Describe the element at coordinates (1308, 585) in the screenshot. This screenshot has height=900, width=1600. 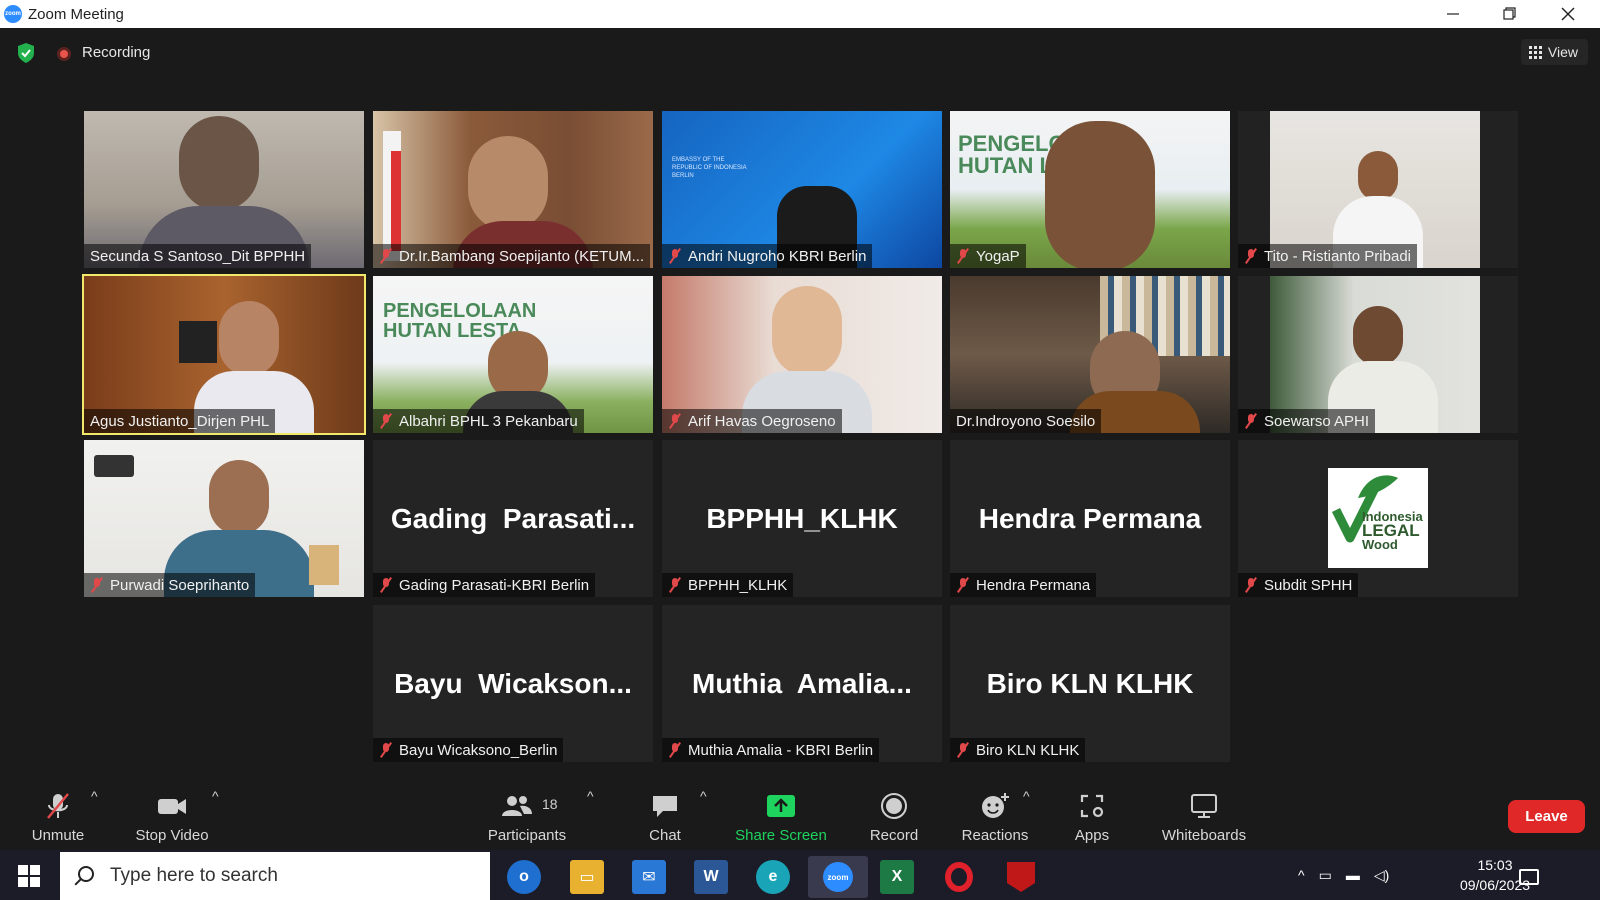
I see `participant-name: Subdit SPHH` at that location.